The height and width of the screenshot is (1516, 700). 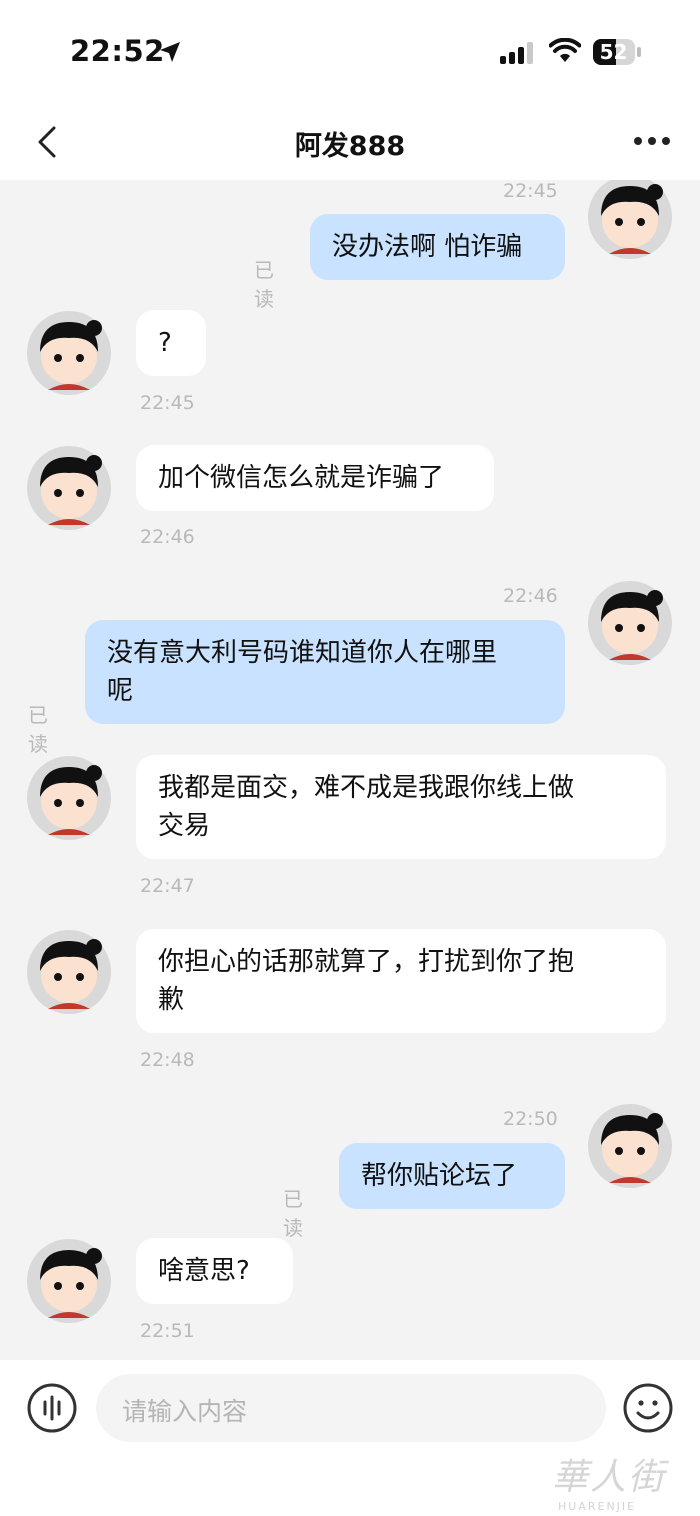 I want to click on battery-level: 52, so click(x=613, y=52).